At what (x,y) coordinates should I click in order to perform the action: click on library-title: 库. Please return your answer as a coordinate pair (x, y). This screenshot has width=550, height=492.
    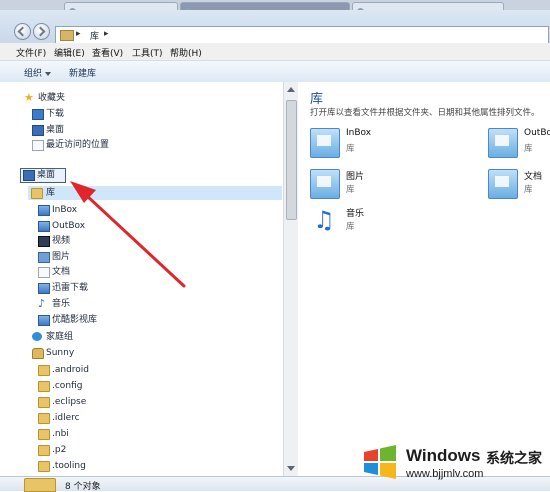
    Looking at the image, I should click on (317, 99).